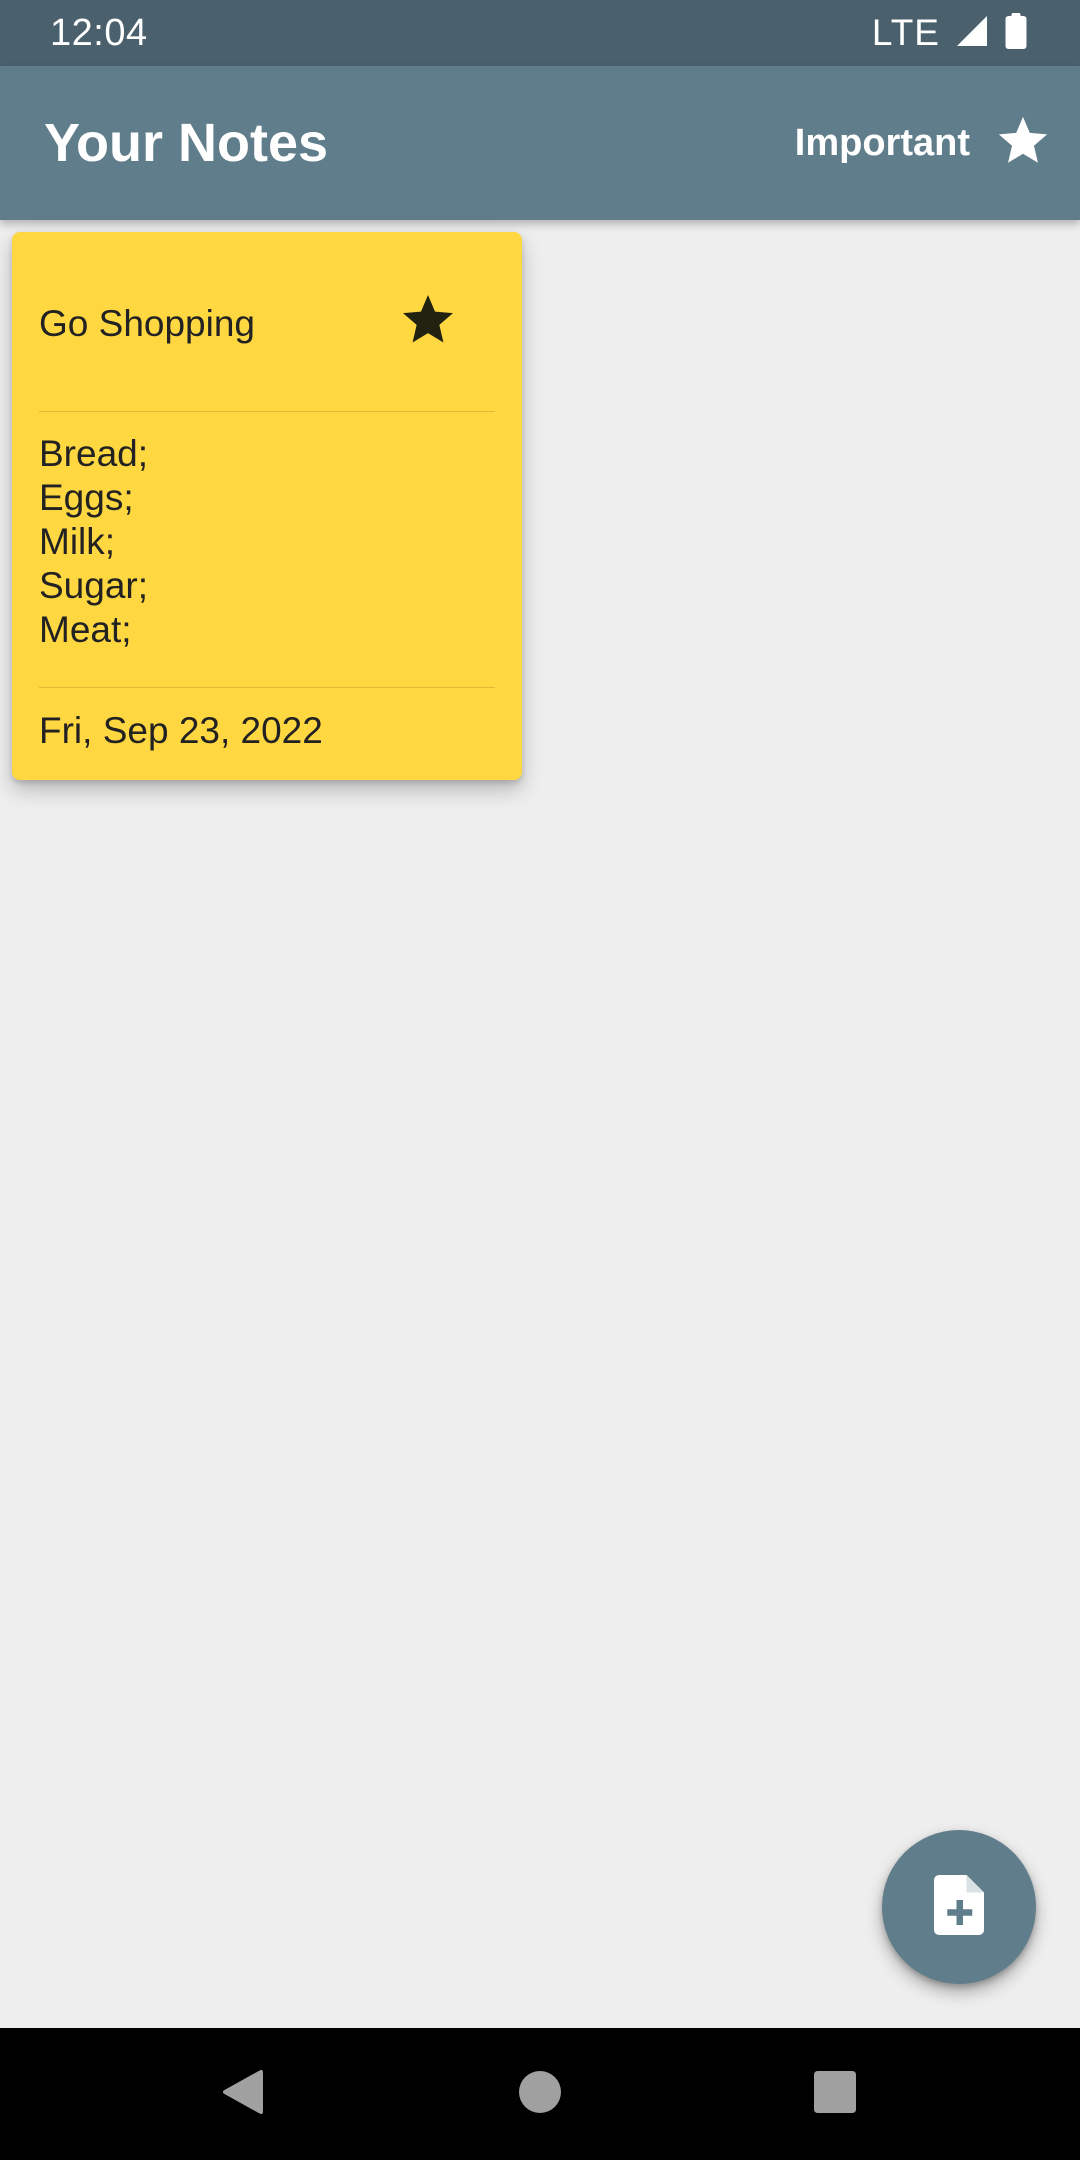 The width and height of the screenshot is (1080, 2160). What do you see at coordinates (99, 33) in the screenshot?
I see `status-time: 12:04` at bounding box center [99, 33].